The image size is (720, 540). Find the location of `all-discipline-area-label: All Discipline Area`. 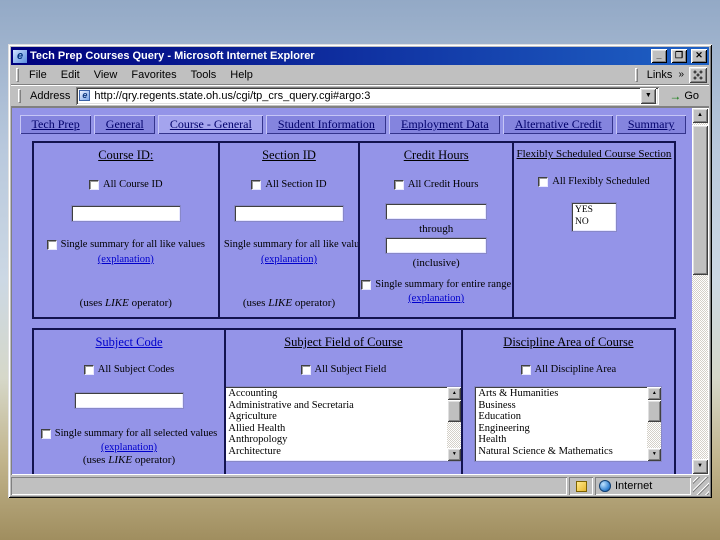

all-discipline-area-label: All Discipline Area is located at coordinates (575, 369).